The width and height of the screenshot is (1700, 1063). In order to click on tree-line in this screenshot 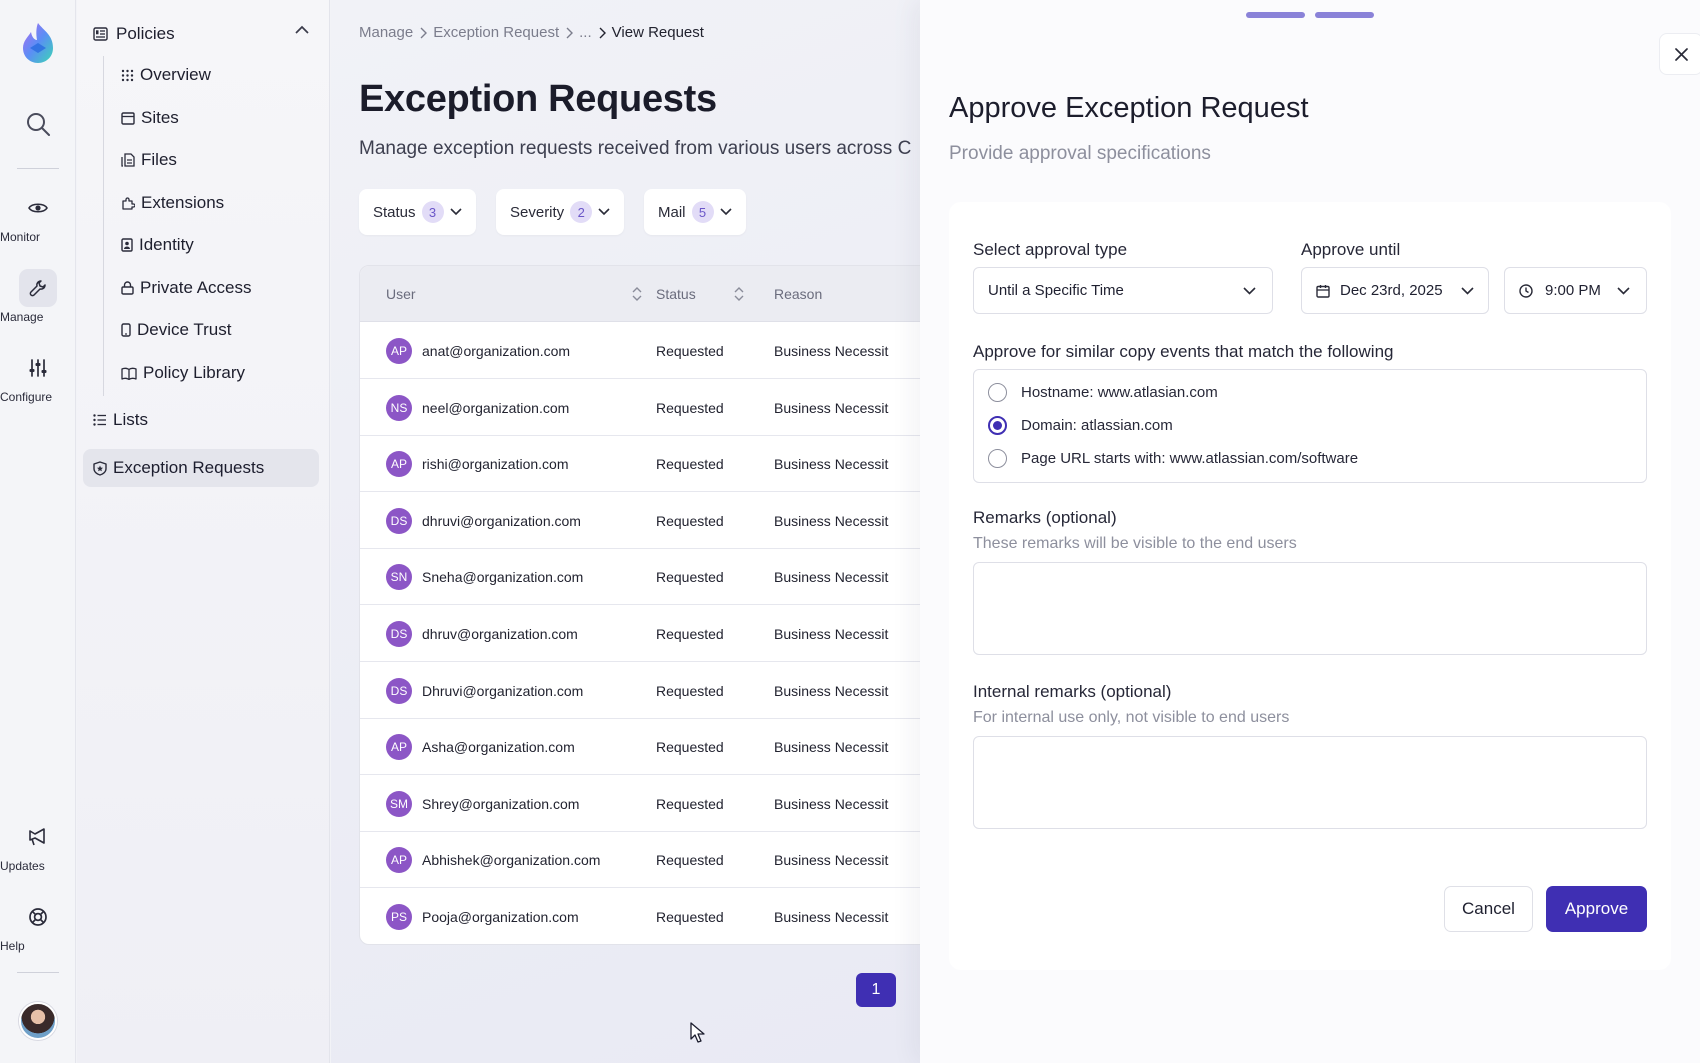, I will do `click(103, 226)`.